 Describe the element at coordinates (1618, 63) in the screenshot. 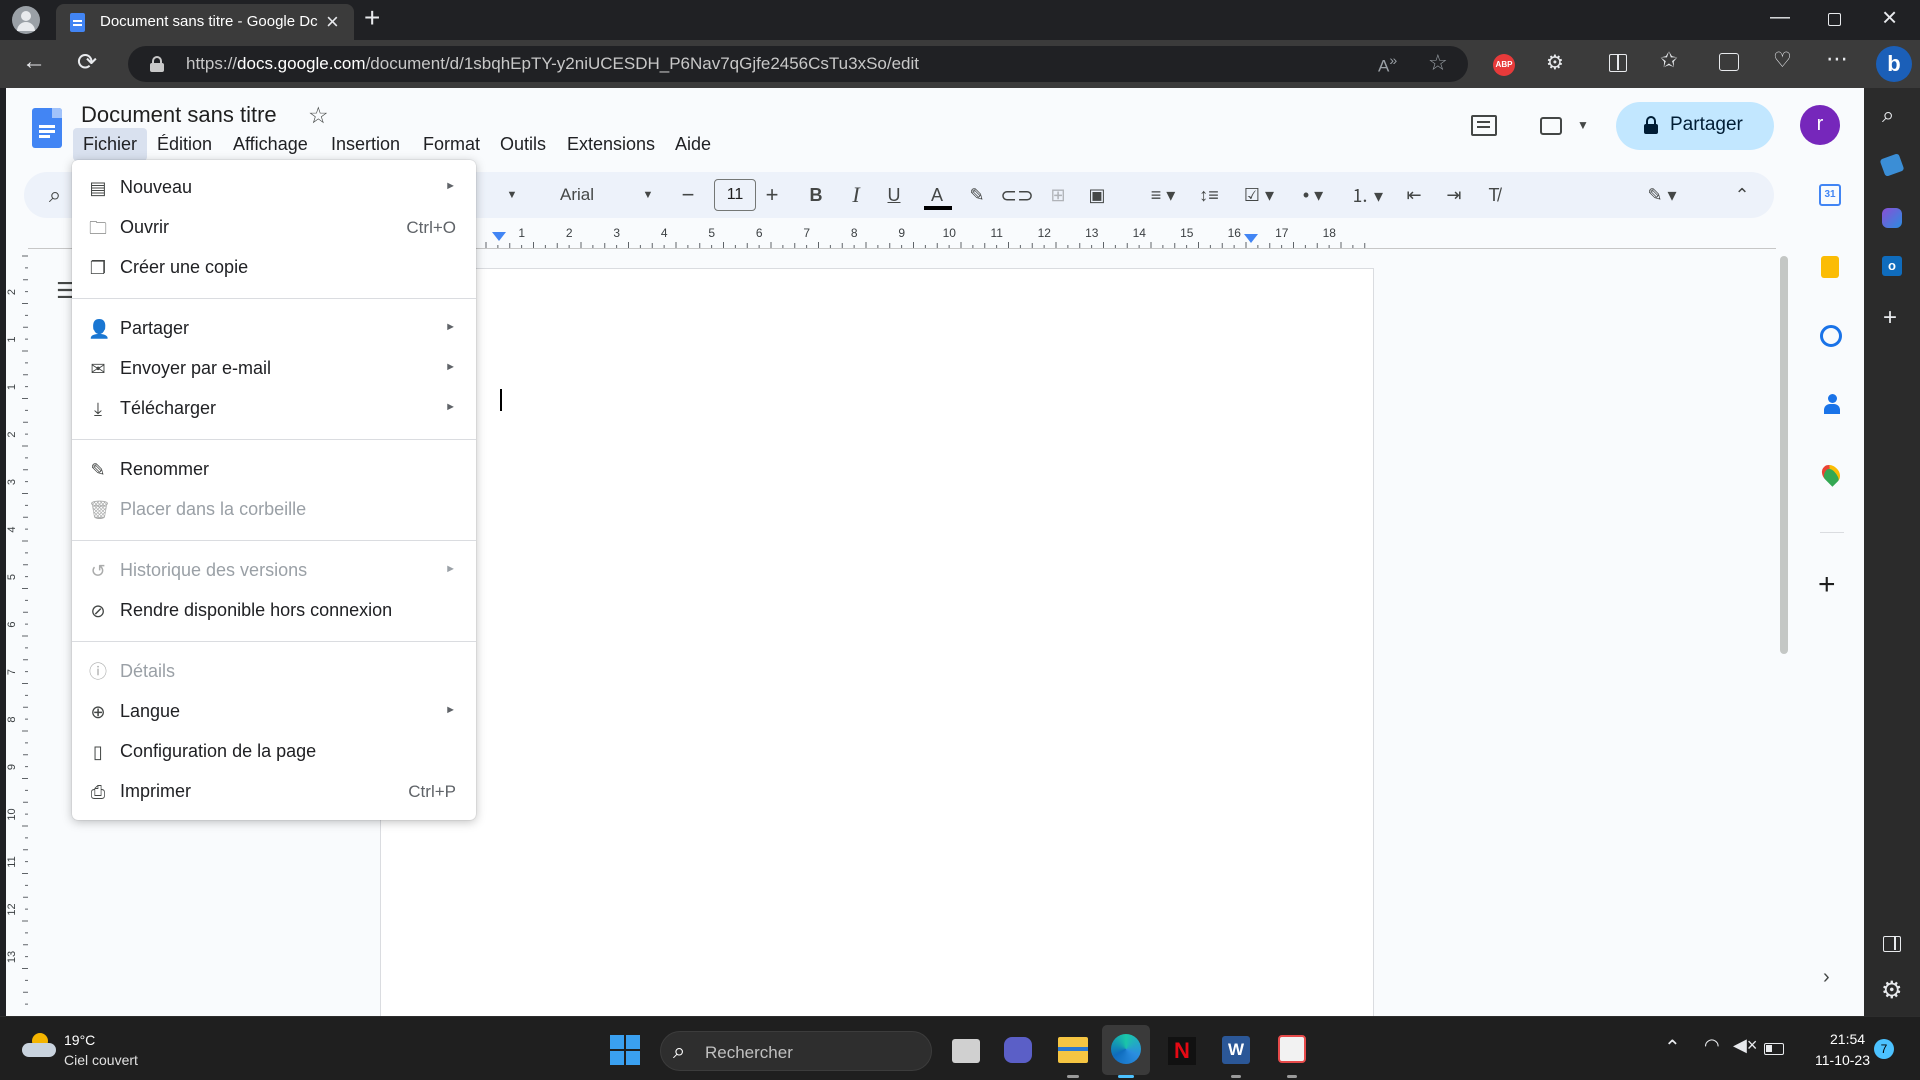

I see `split-screen-icon` at that location.